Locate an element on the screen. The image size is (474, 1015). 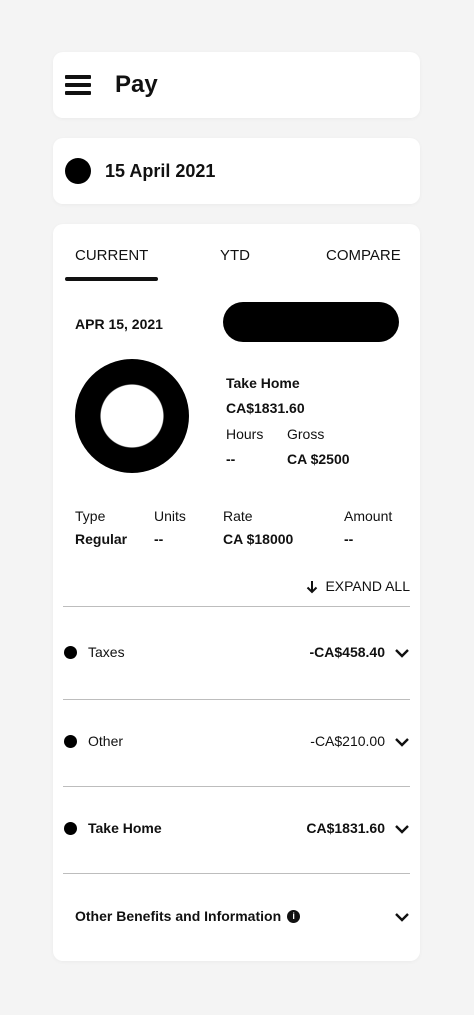
arrow-down-icon is located at coordinates (312, 586).